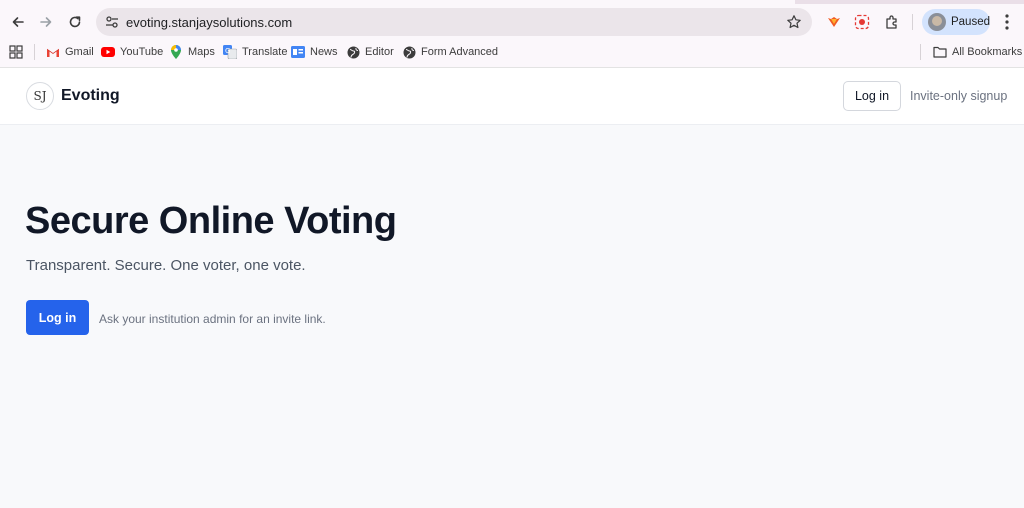 This screenshot has height=508, width=1024. I want to click on apps-button, so click(16, 52).